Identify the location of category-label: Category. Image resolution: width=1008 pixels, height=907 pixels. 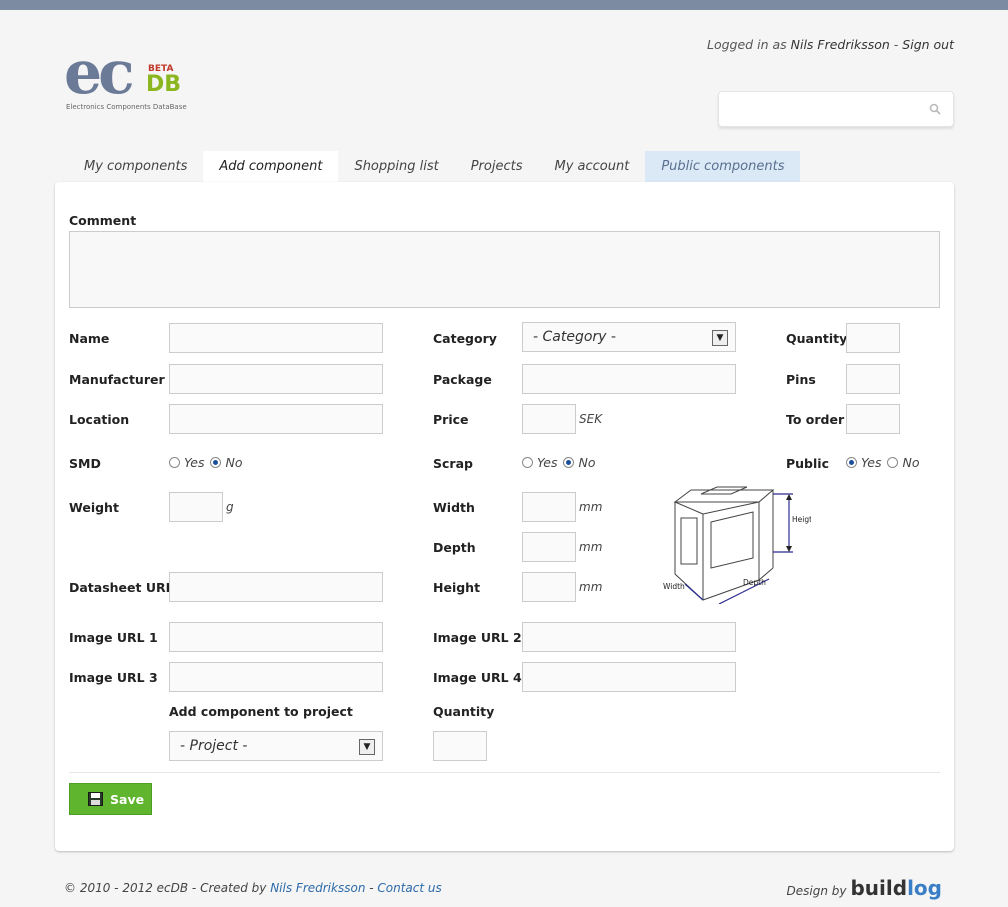
(465, 338).